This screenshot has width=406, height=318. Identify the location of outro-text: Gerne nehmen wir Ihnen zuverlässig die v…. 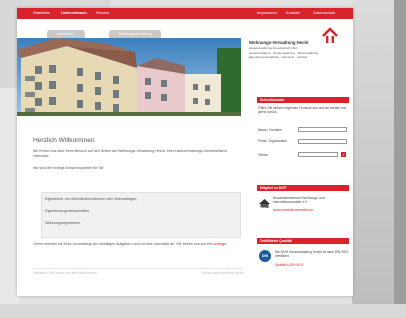
(123, 244).